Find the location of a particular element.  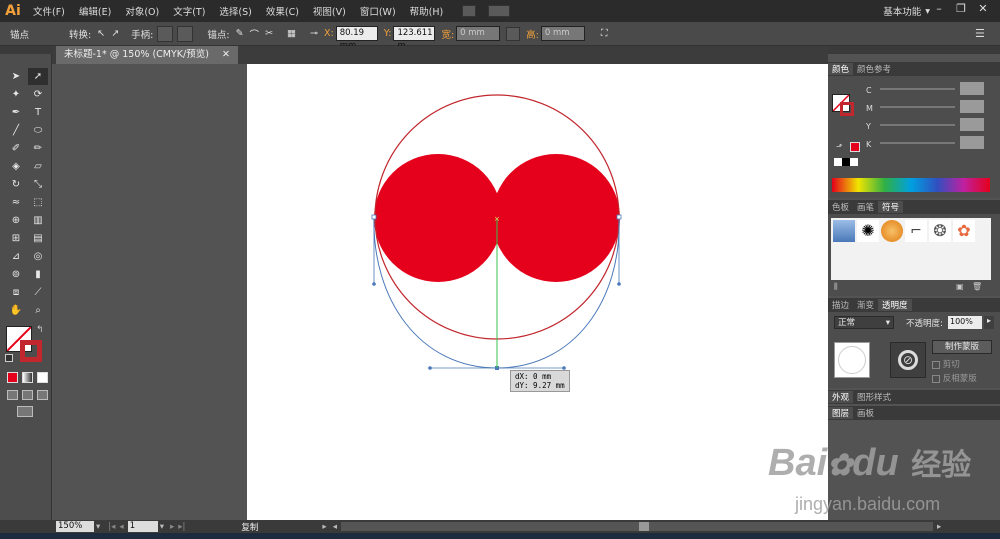

slider-c is located at coordinates (917, 89).